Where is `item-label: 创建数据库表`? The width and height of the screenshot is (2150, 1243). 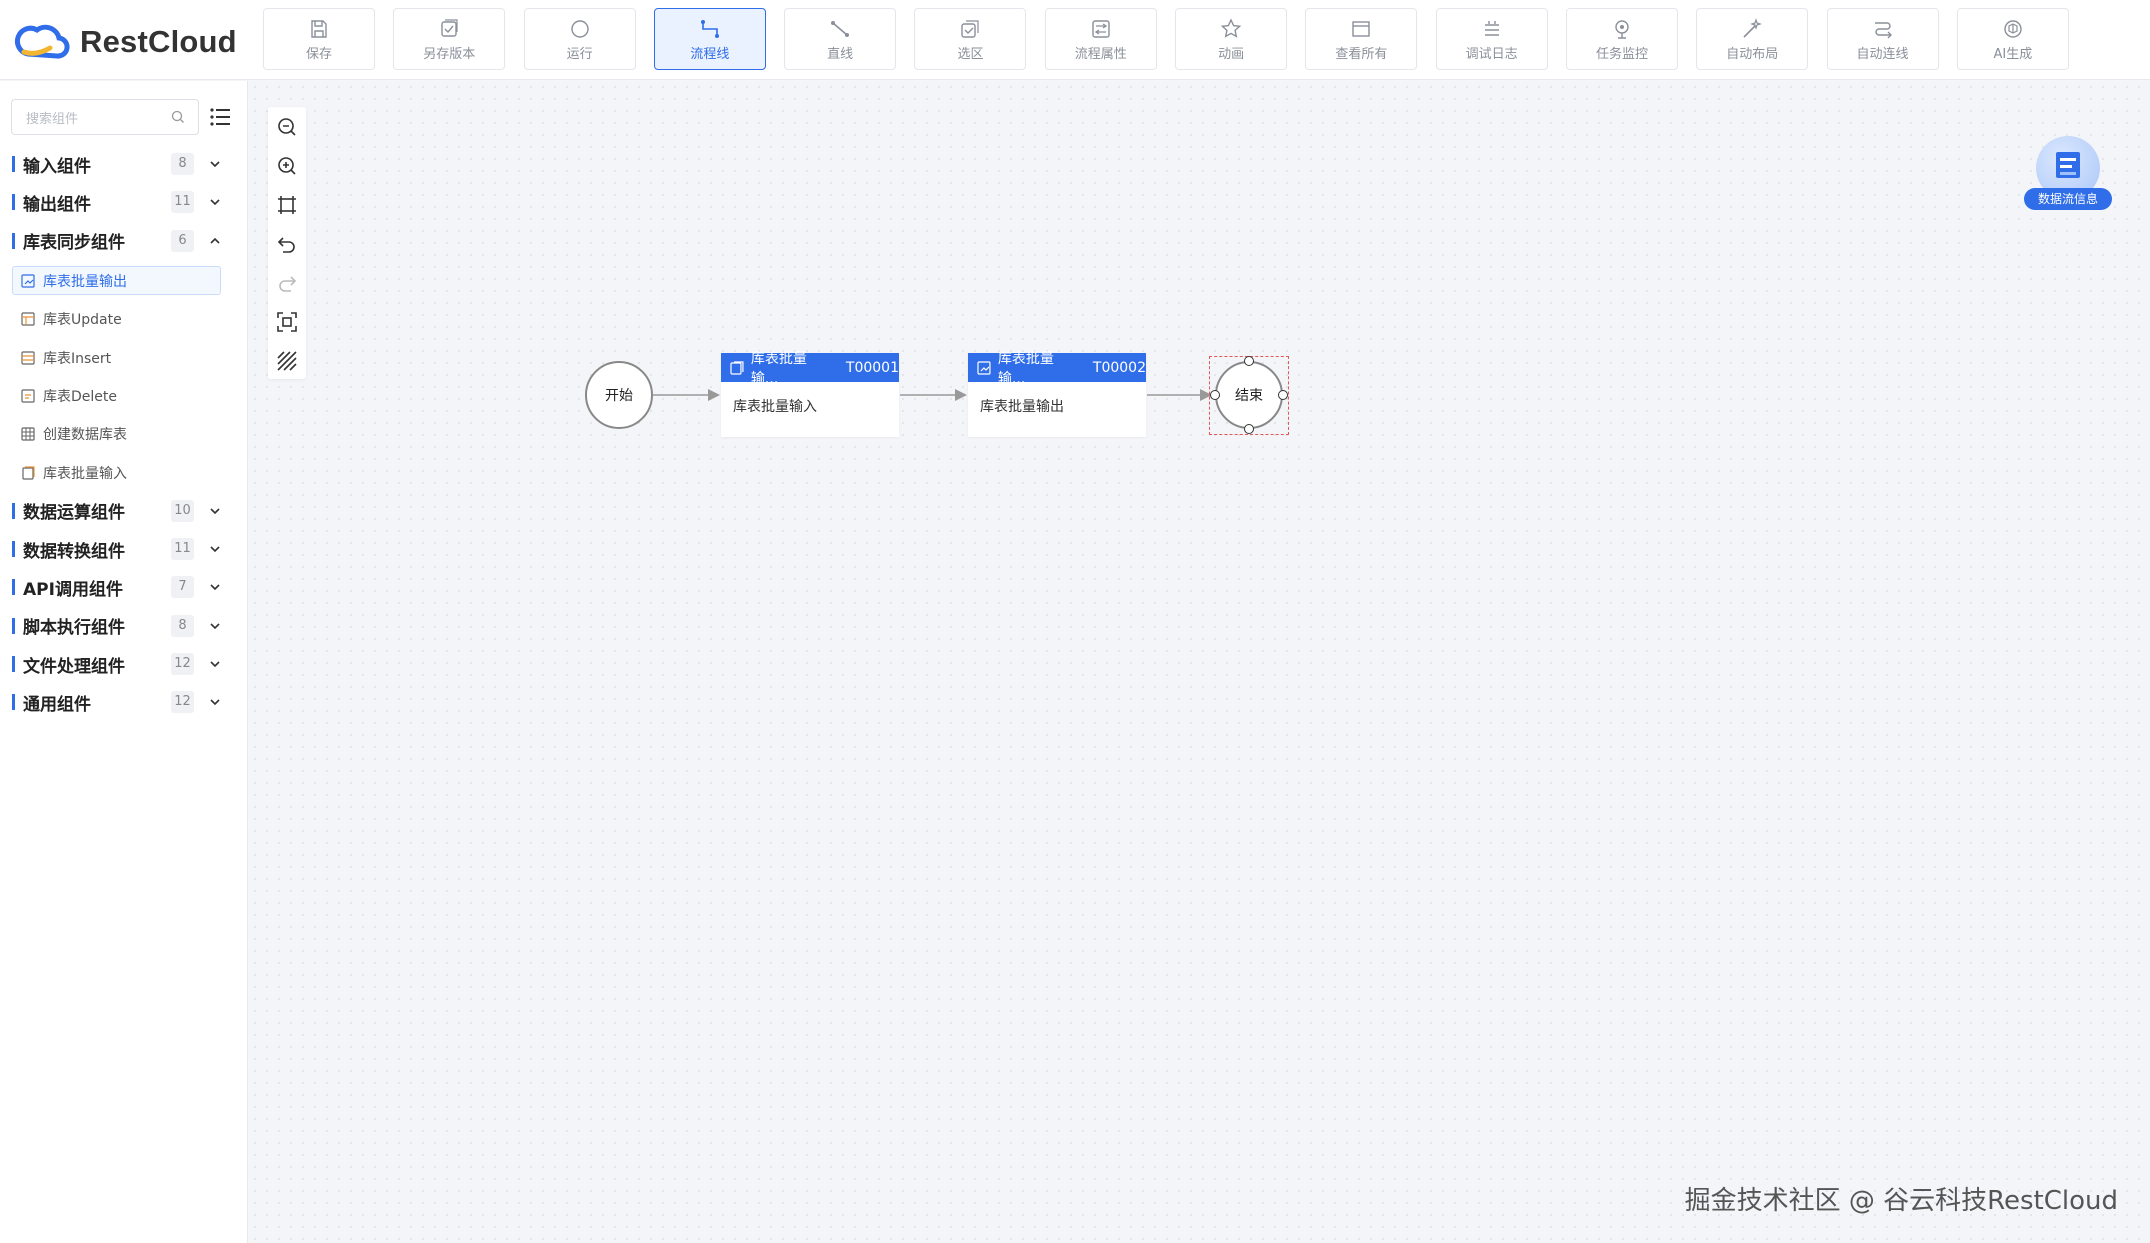
item-label: 创建数据库表 is located at coordinates (85, 435).